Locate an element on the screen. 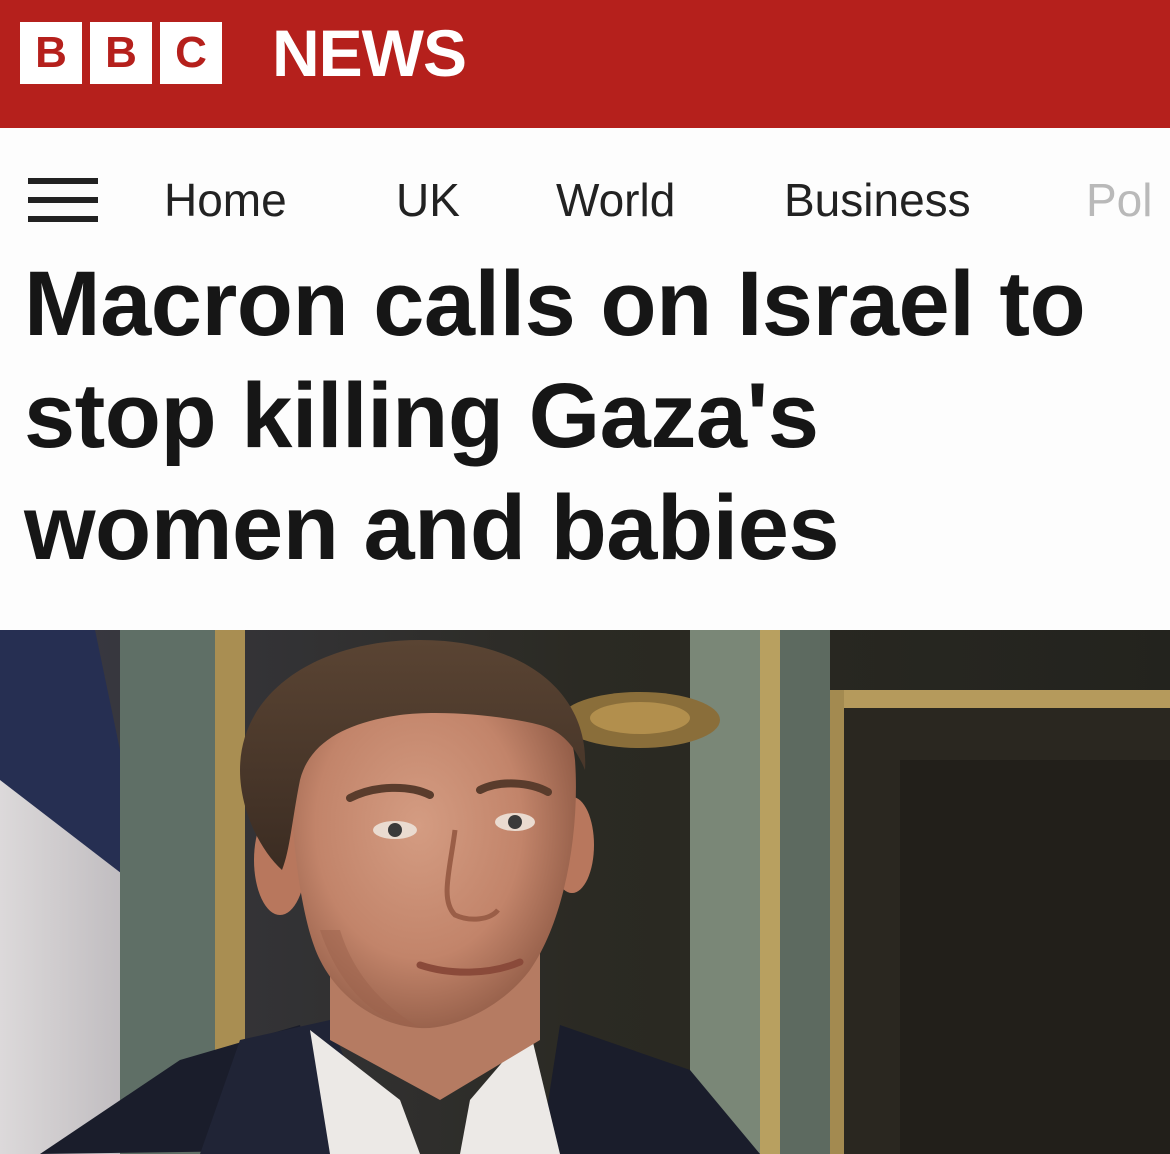  nav-item-world: World is located at coordinates (615, 200).